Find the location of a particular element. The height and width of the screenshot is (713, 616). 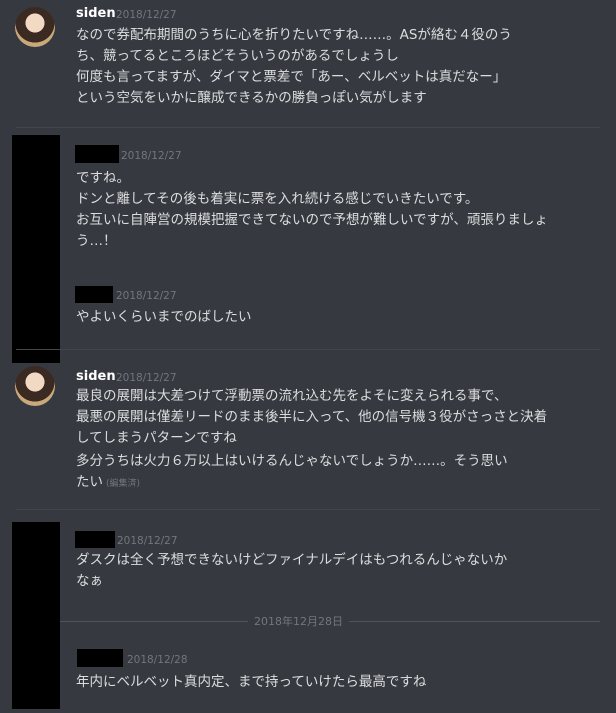

date-separator: 2018年12月28日 is located at coordinates (298, 621).